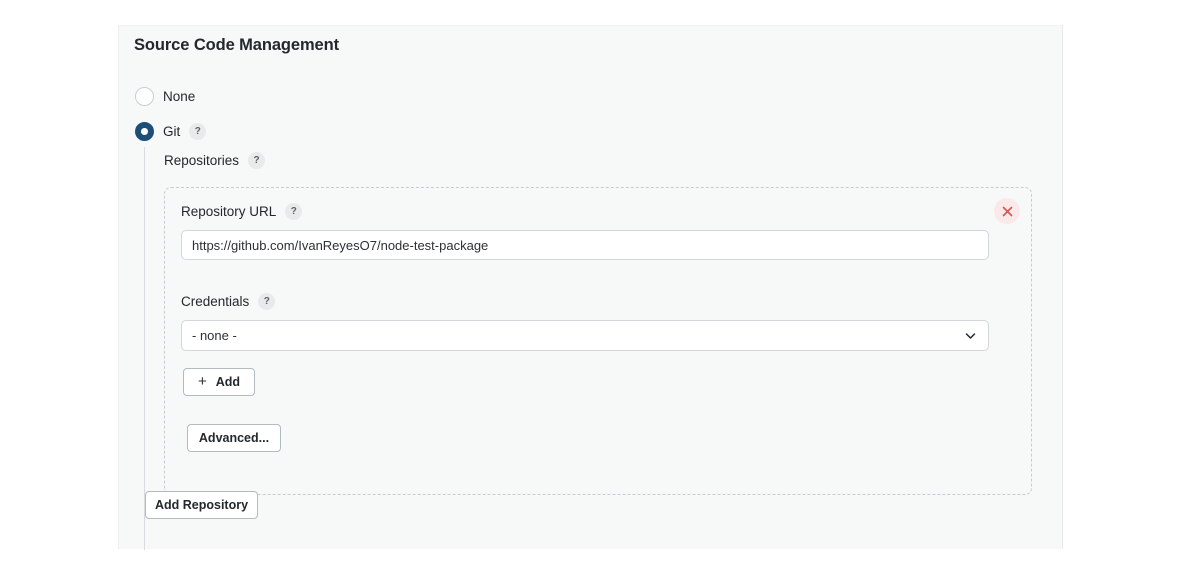  What do you see at coordinates (202, 160) in the screenshot?
I see `repositories-label: Repositories` at bounding box center [202, 160].